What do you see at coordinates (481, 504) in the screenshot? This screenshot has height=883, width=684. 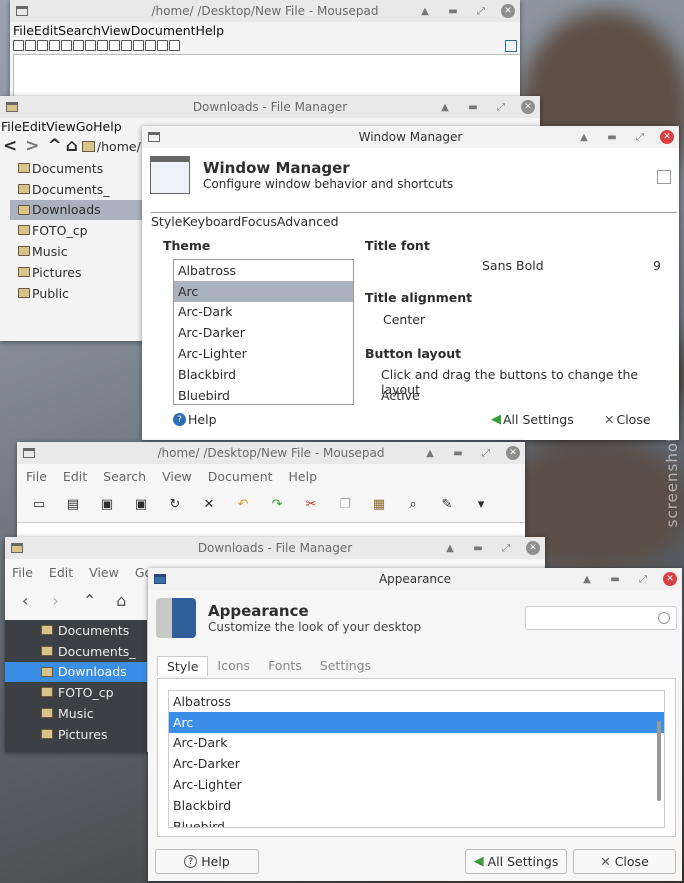 I see `toolbar-overflow-icon: ▾` at bounding box center [481, 504].